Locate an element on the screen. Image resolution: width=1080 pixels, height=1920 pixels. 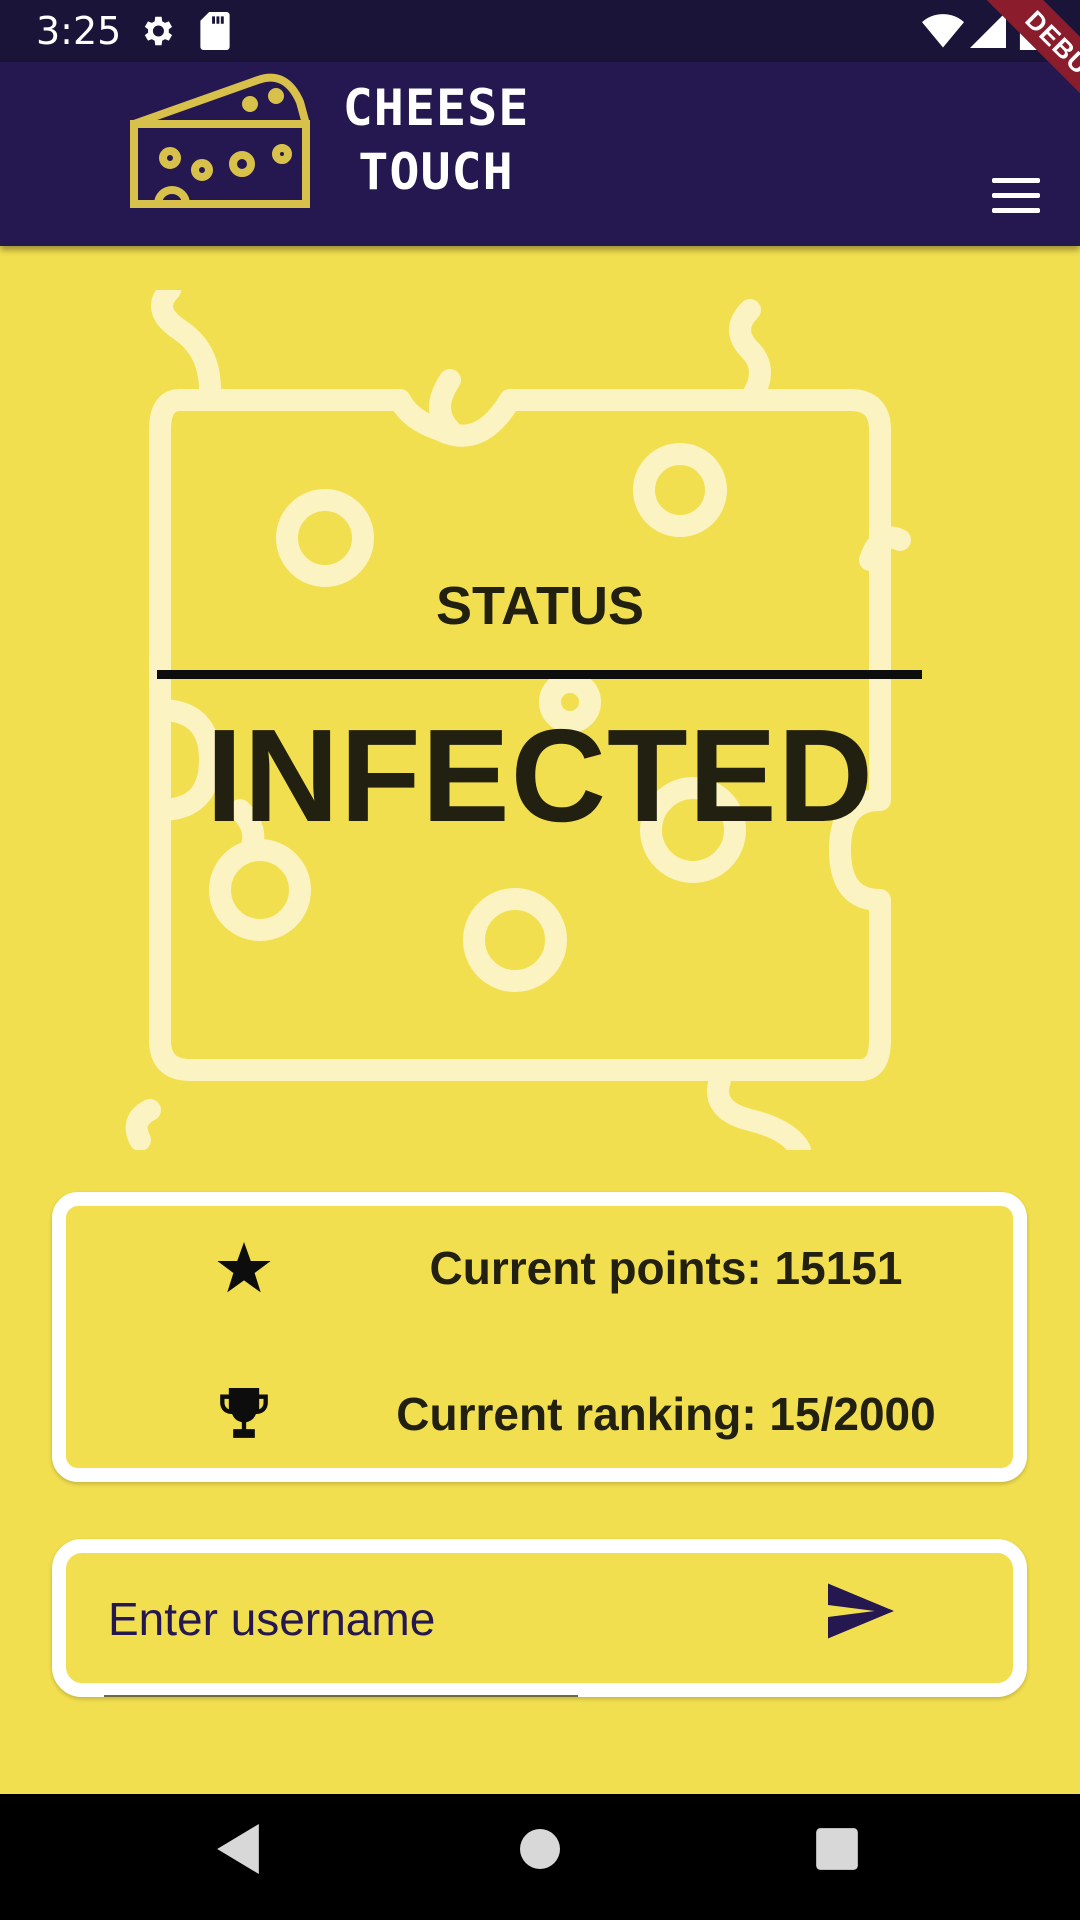
status-bar: 3:25 is located at coordinates (540, 31).